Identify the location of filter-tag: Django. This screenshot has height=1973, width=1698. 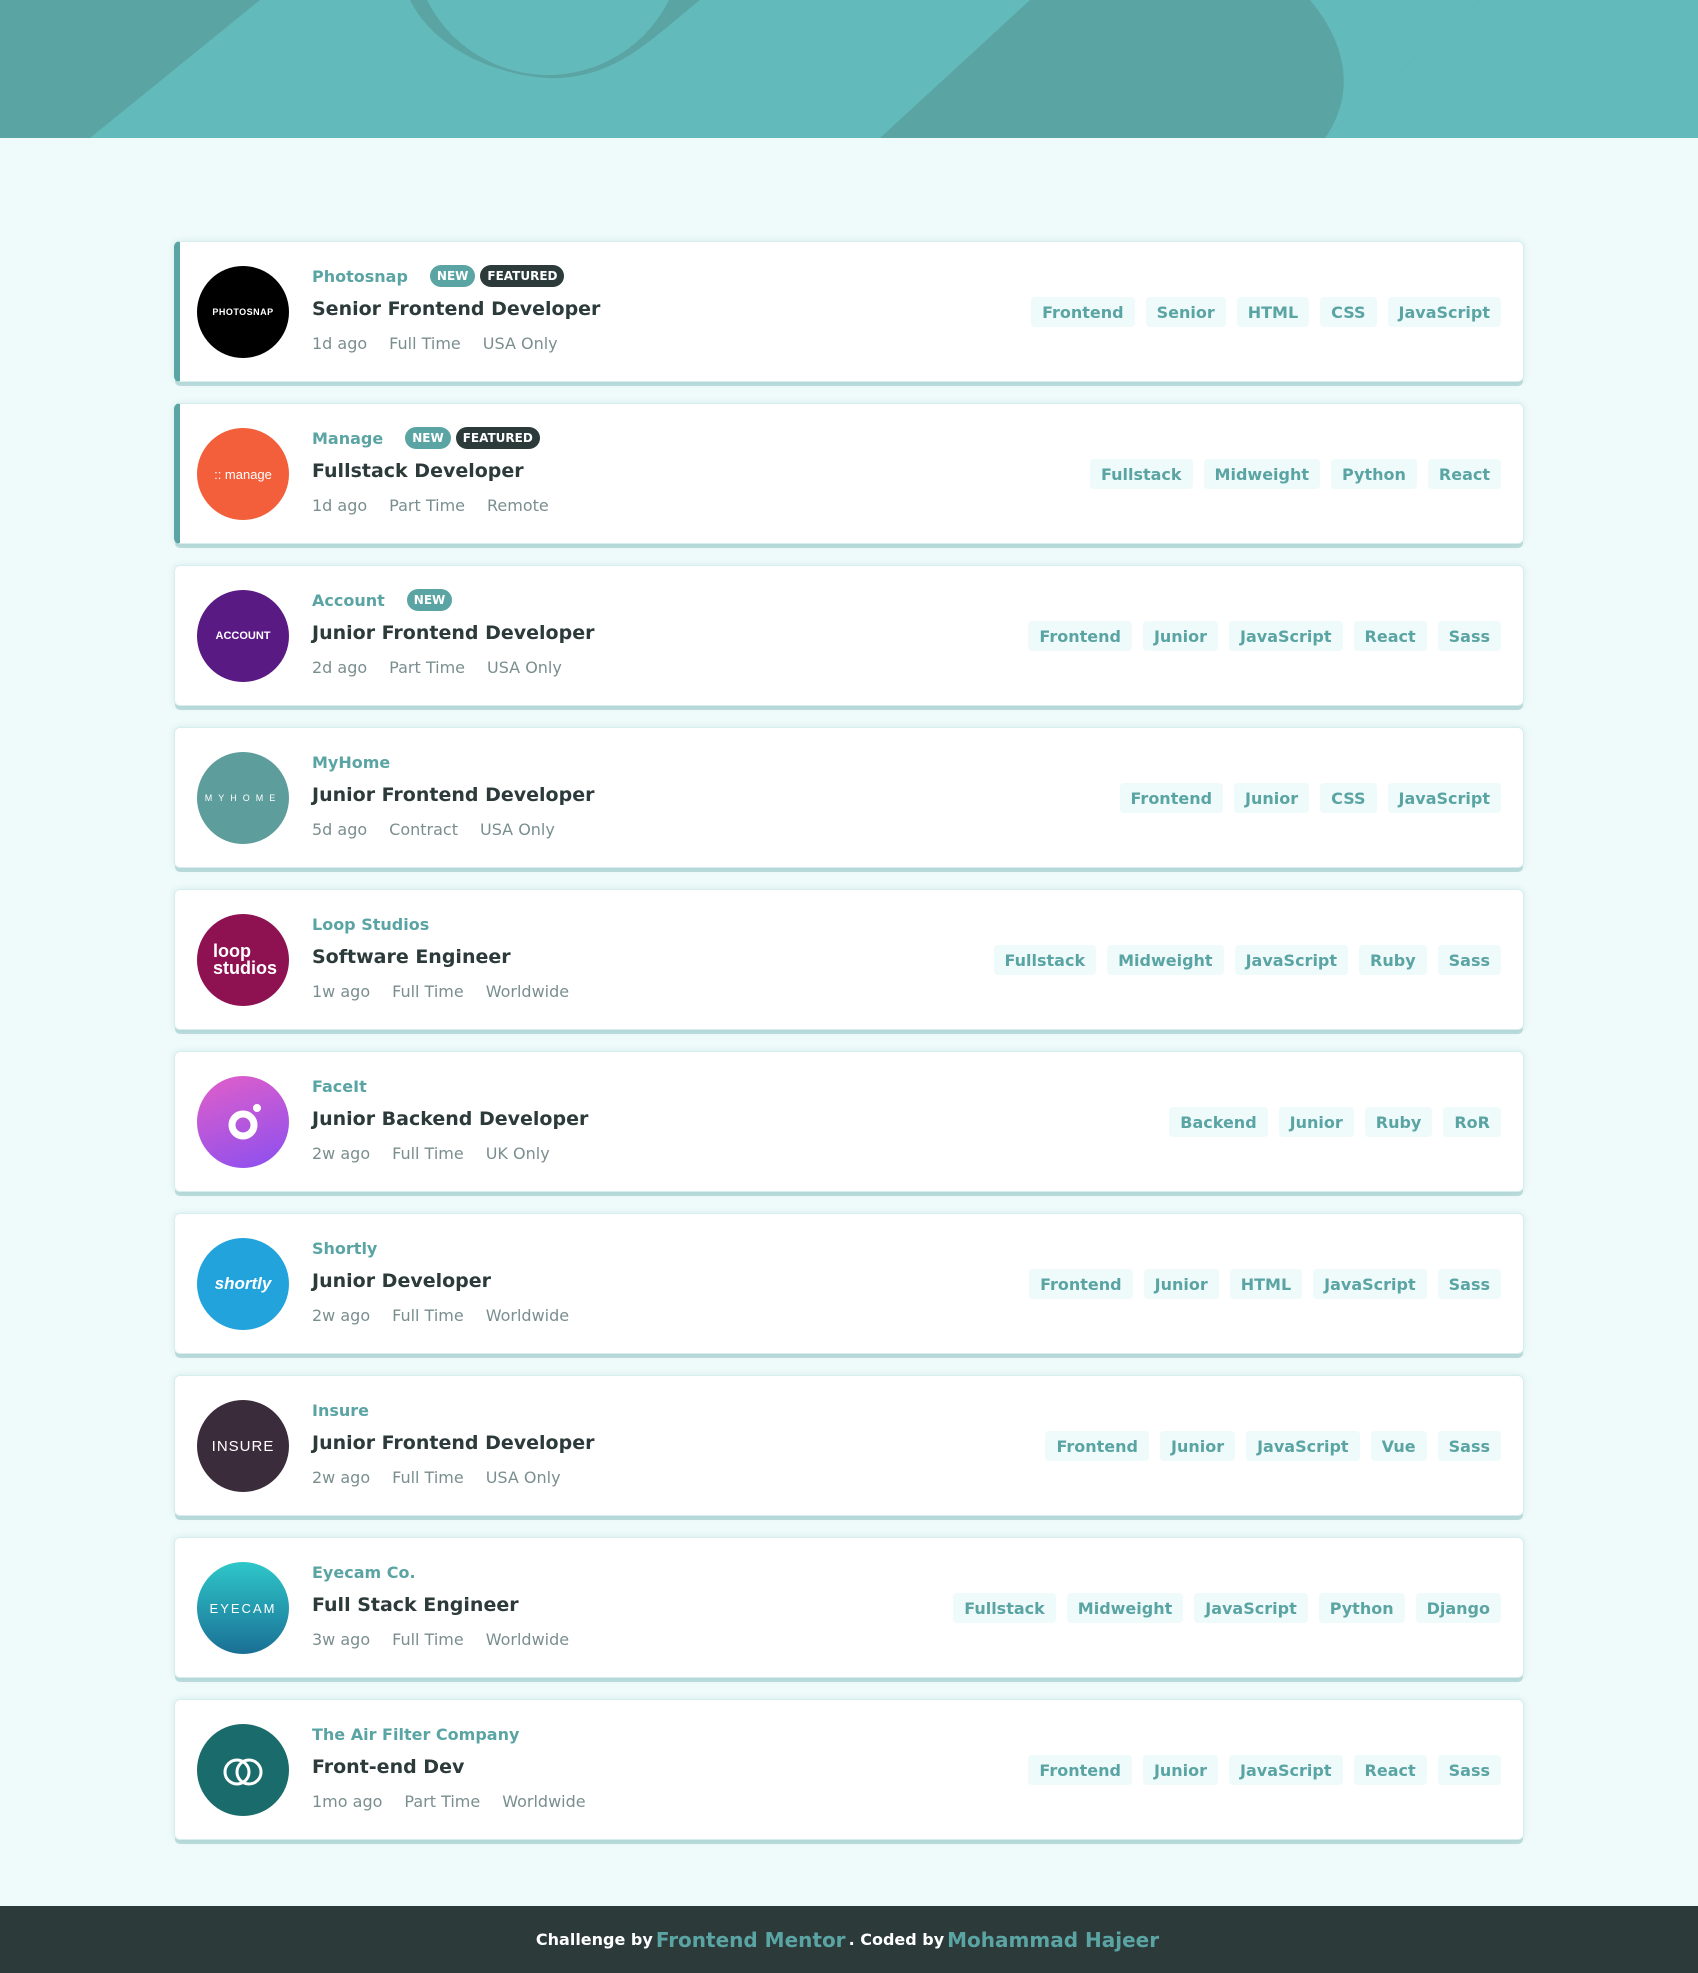
(1458, 1607).